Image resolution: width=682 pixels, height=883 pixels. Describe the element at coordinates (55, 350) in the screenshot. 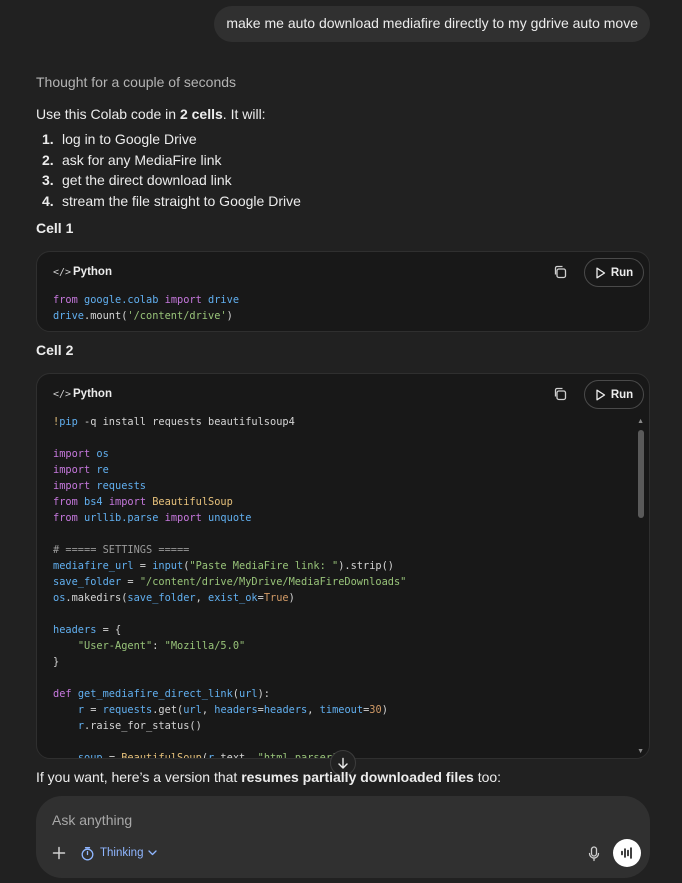

I see `cell-2-label: Cell 2` at that location.